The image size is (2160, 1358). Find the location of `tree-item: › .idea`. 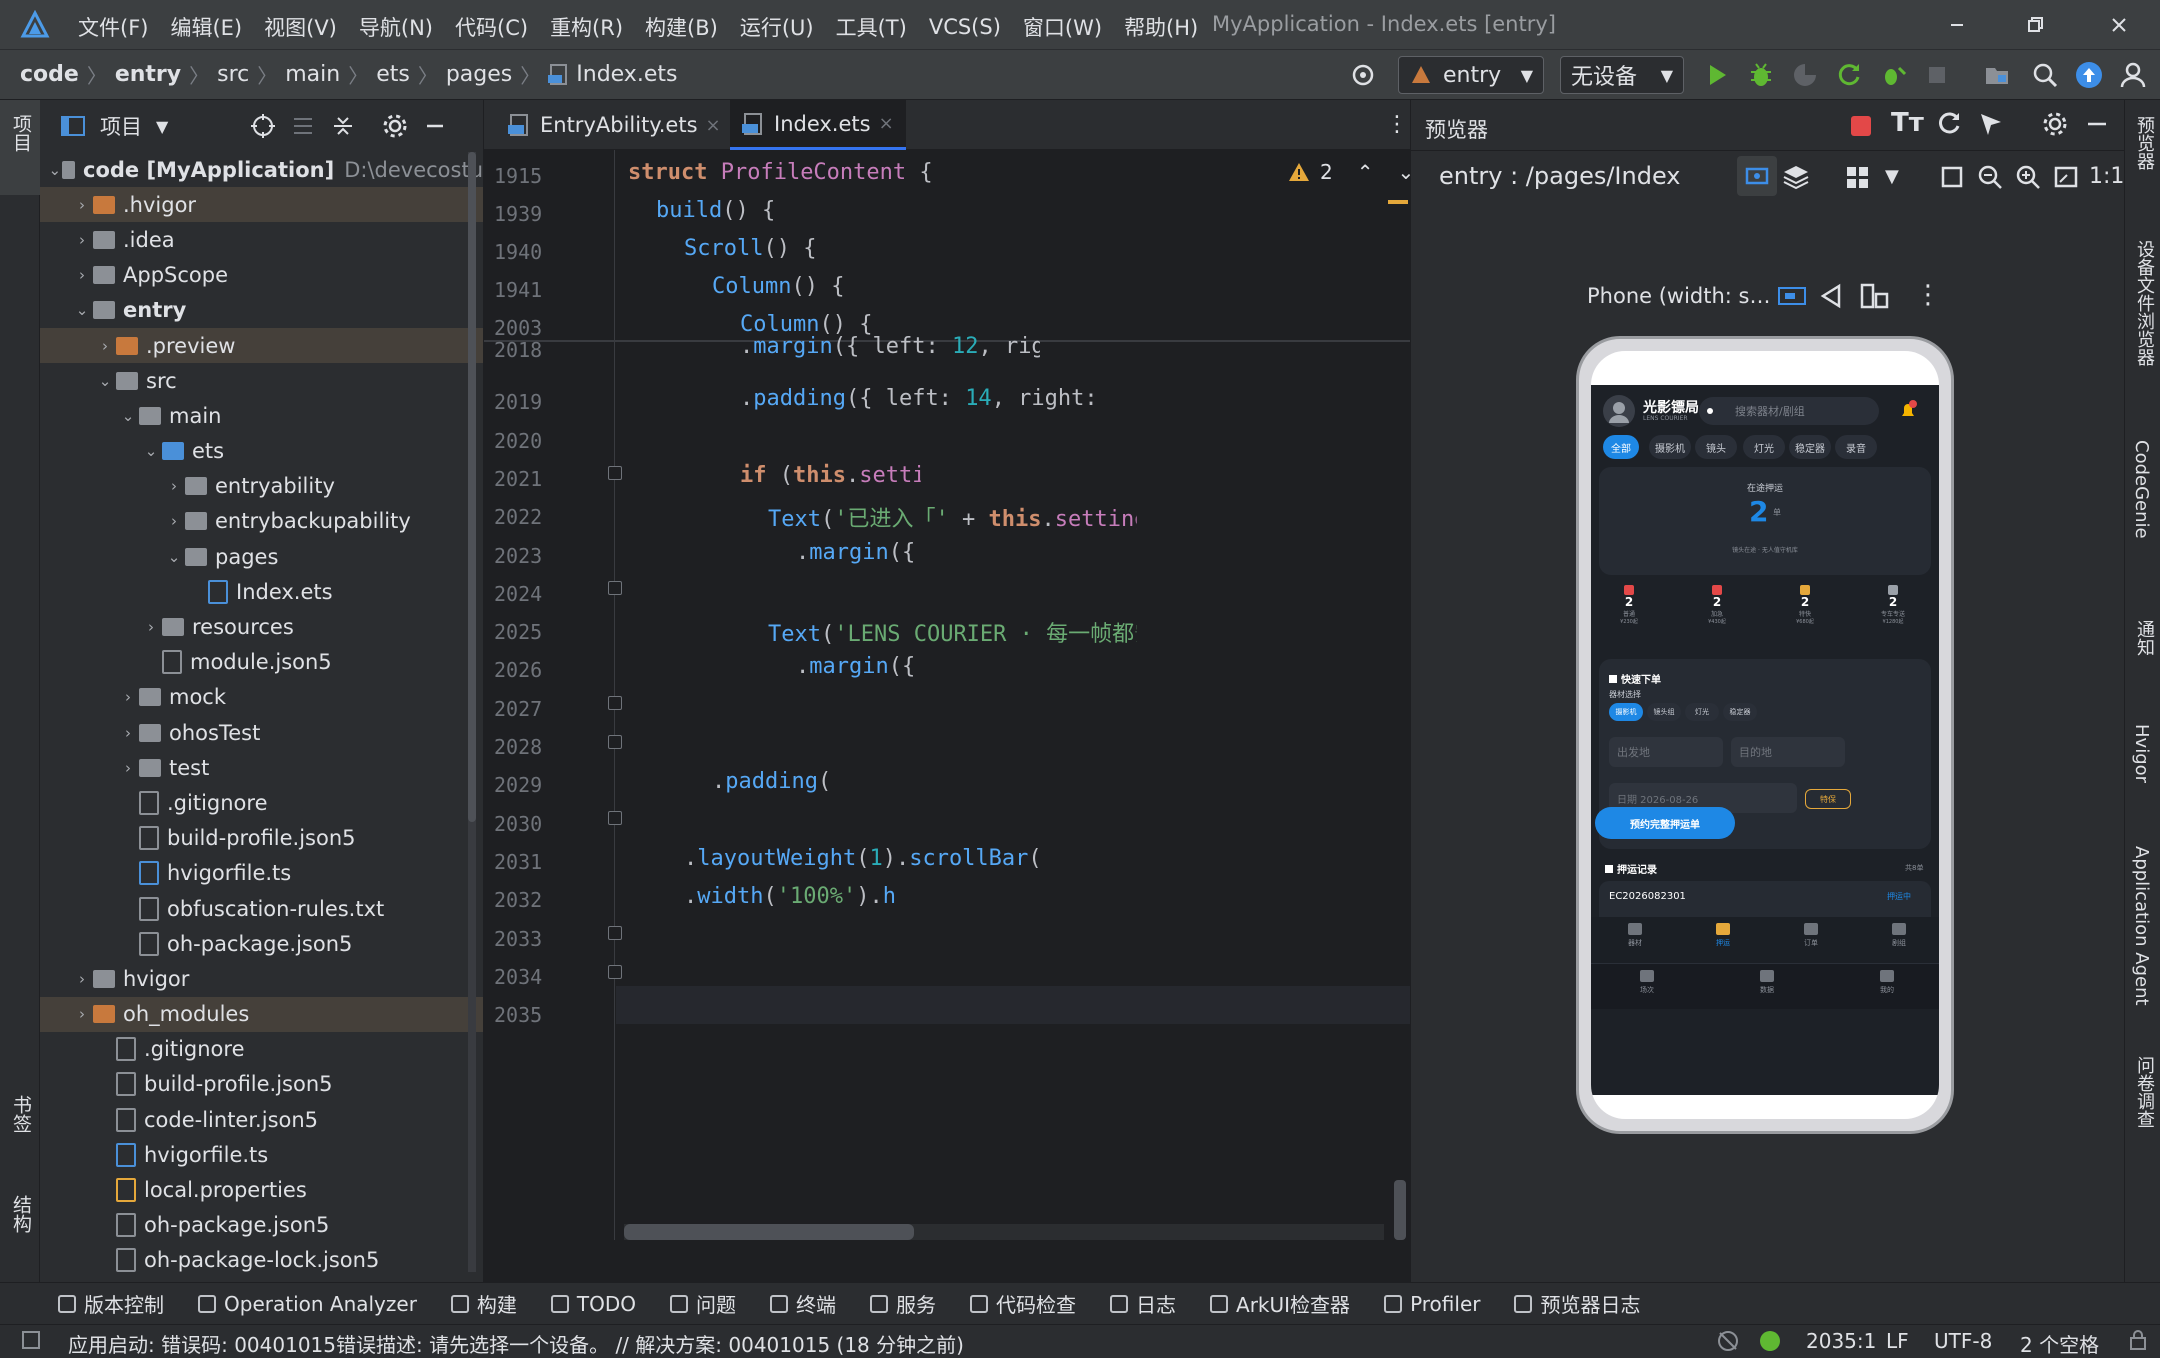

tree-item: › .idea is located at coordinates (261, 239).